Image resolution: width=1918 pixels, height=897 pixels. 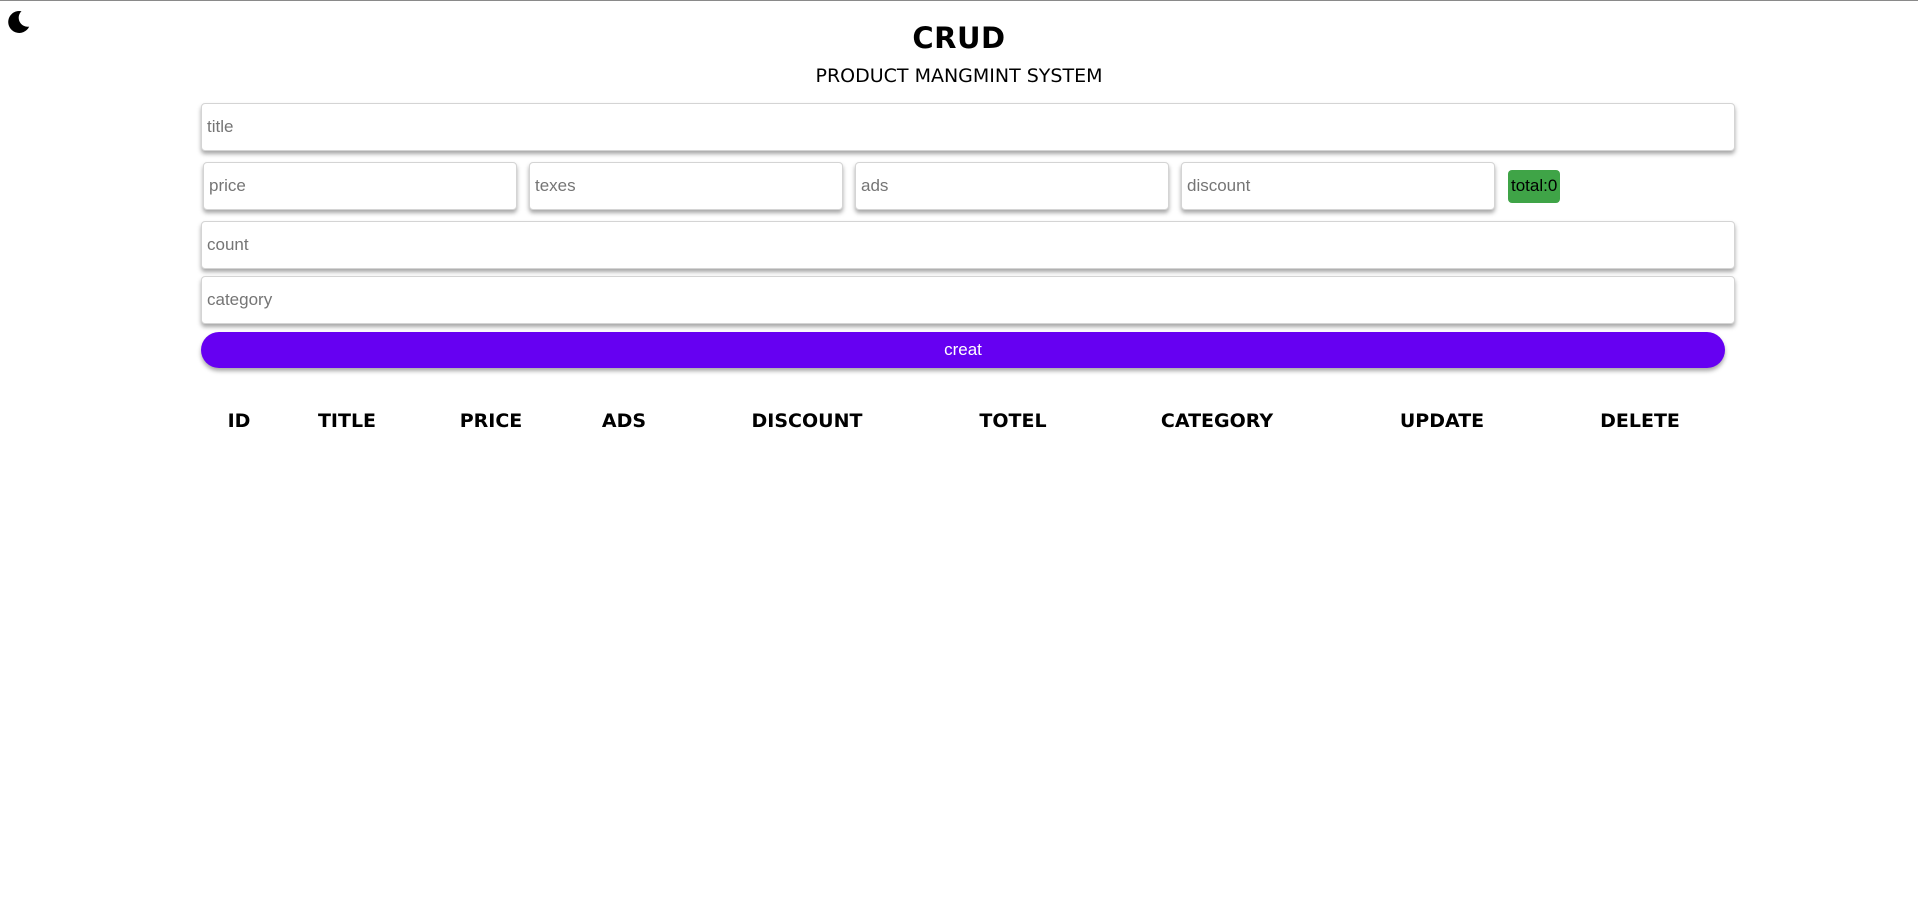 I want to click on column-header-category: CATEGORY, so click(x=1217, y=421).